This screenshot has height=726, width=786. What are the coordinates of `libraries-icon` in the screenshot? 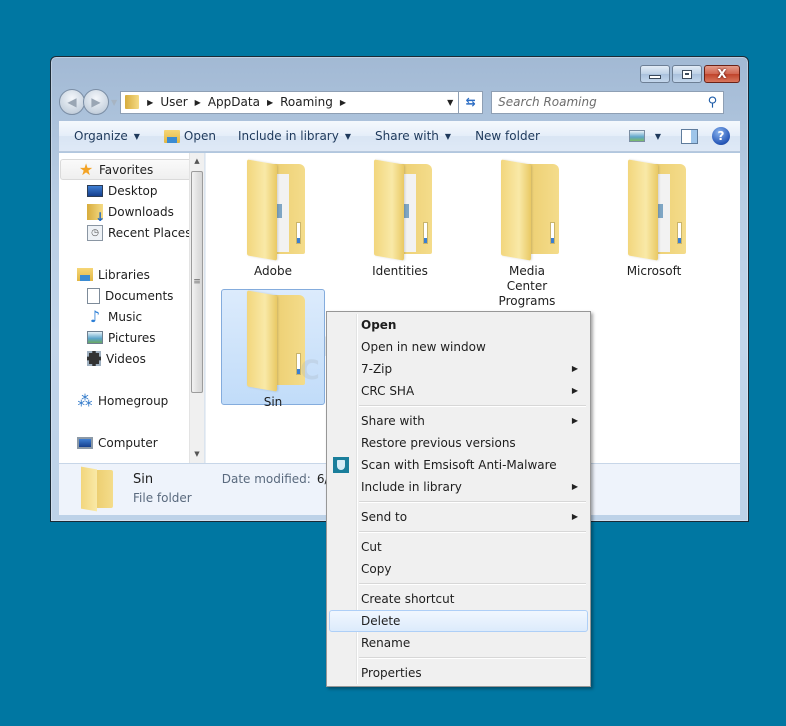 It's located at (85, 274).